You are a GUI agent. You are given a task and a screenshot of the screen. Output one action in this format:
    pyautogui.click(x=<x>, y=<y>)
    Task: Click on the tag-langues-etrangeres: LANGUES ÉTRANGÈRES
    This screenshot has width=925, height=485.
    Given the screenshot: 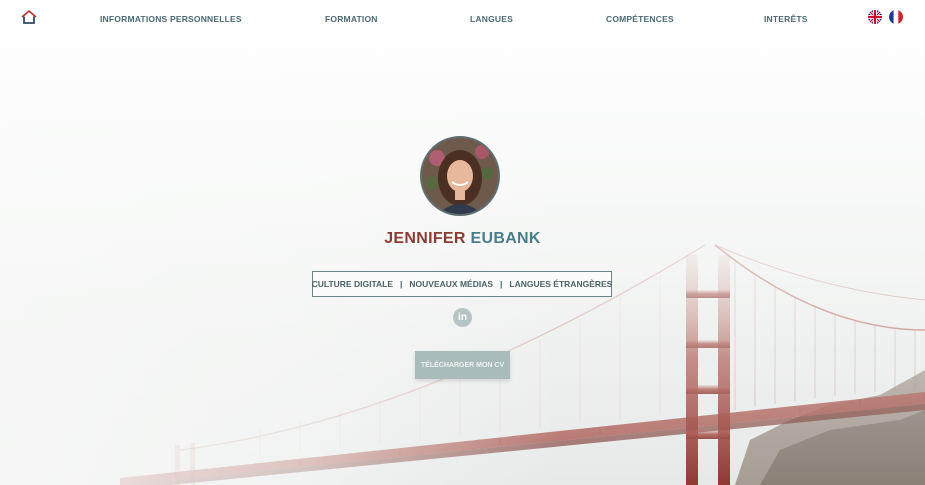 What is the action you would take?
    pyautogui.click(x=561, y=284)
    